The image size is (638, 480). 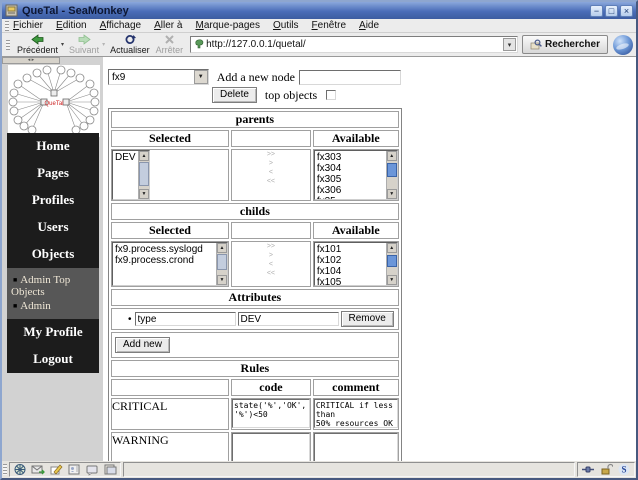 I want to click on offline-plug-icon, so click(x=588, y=469).